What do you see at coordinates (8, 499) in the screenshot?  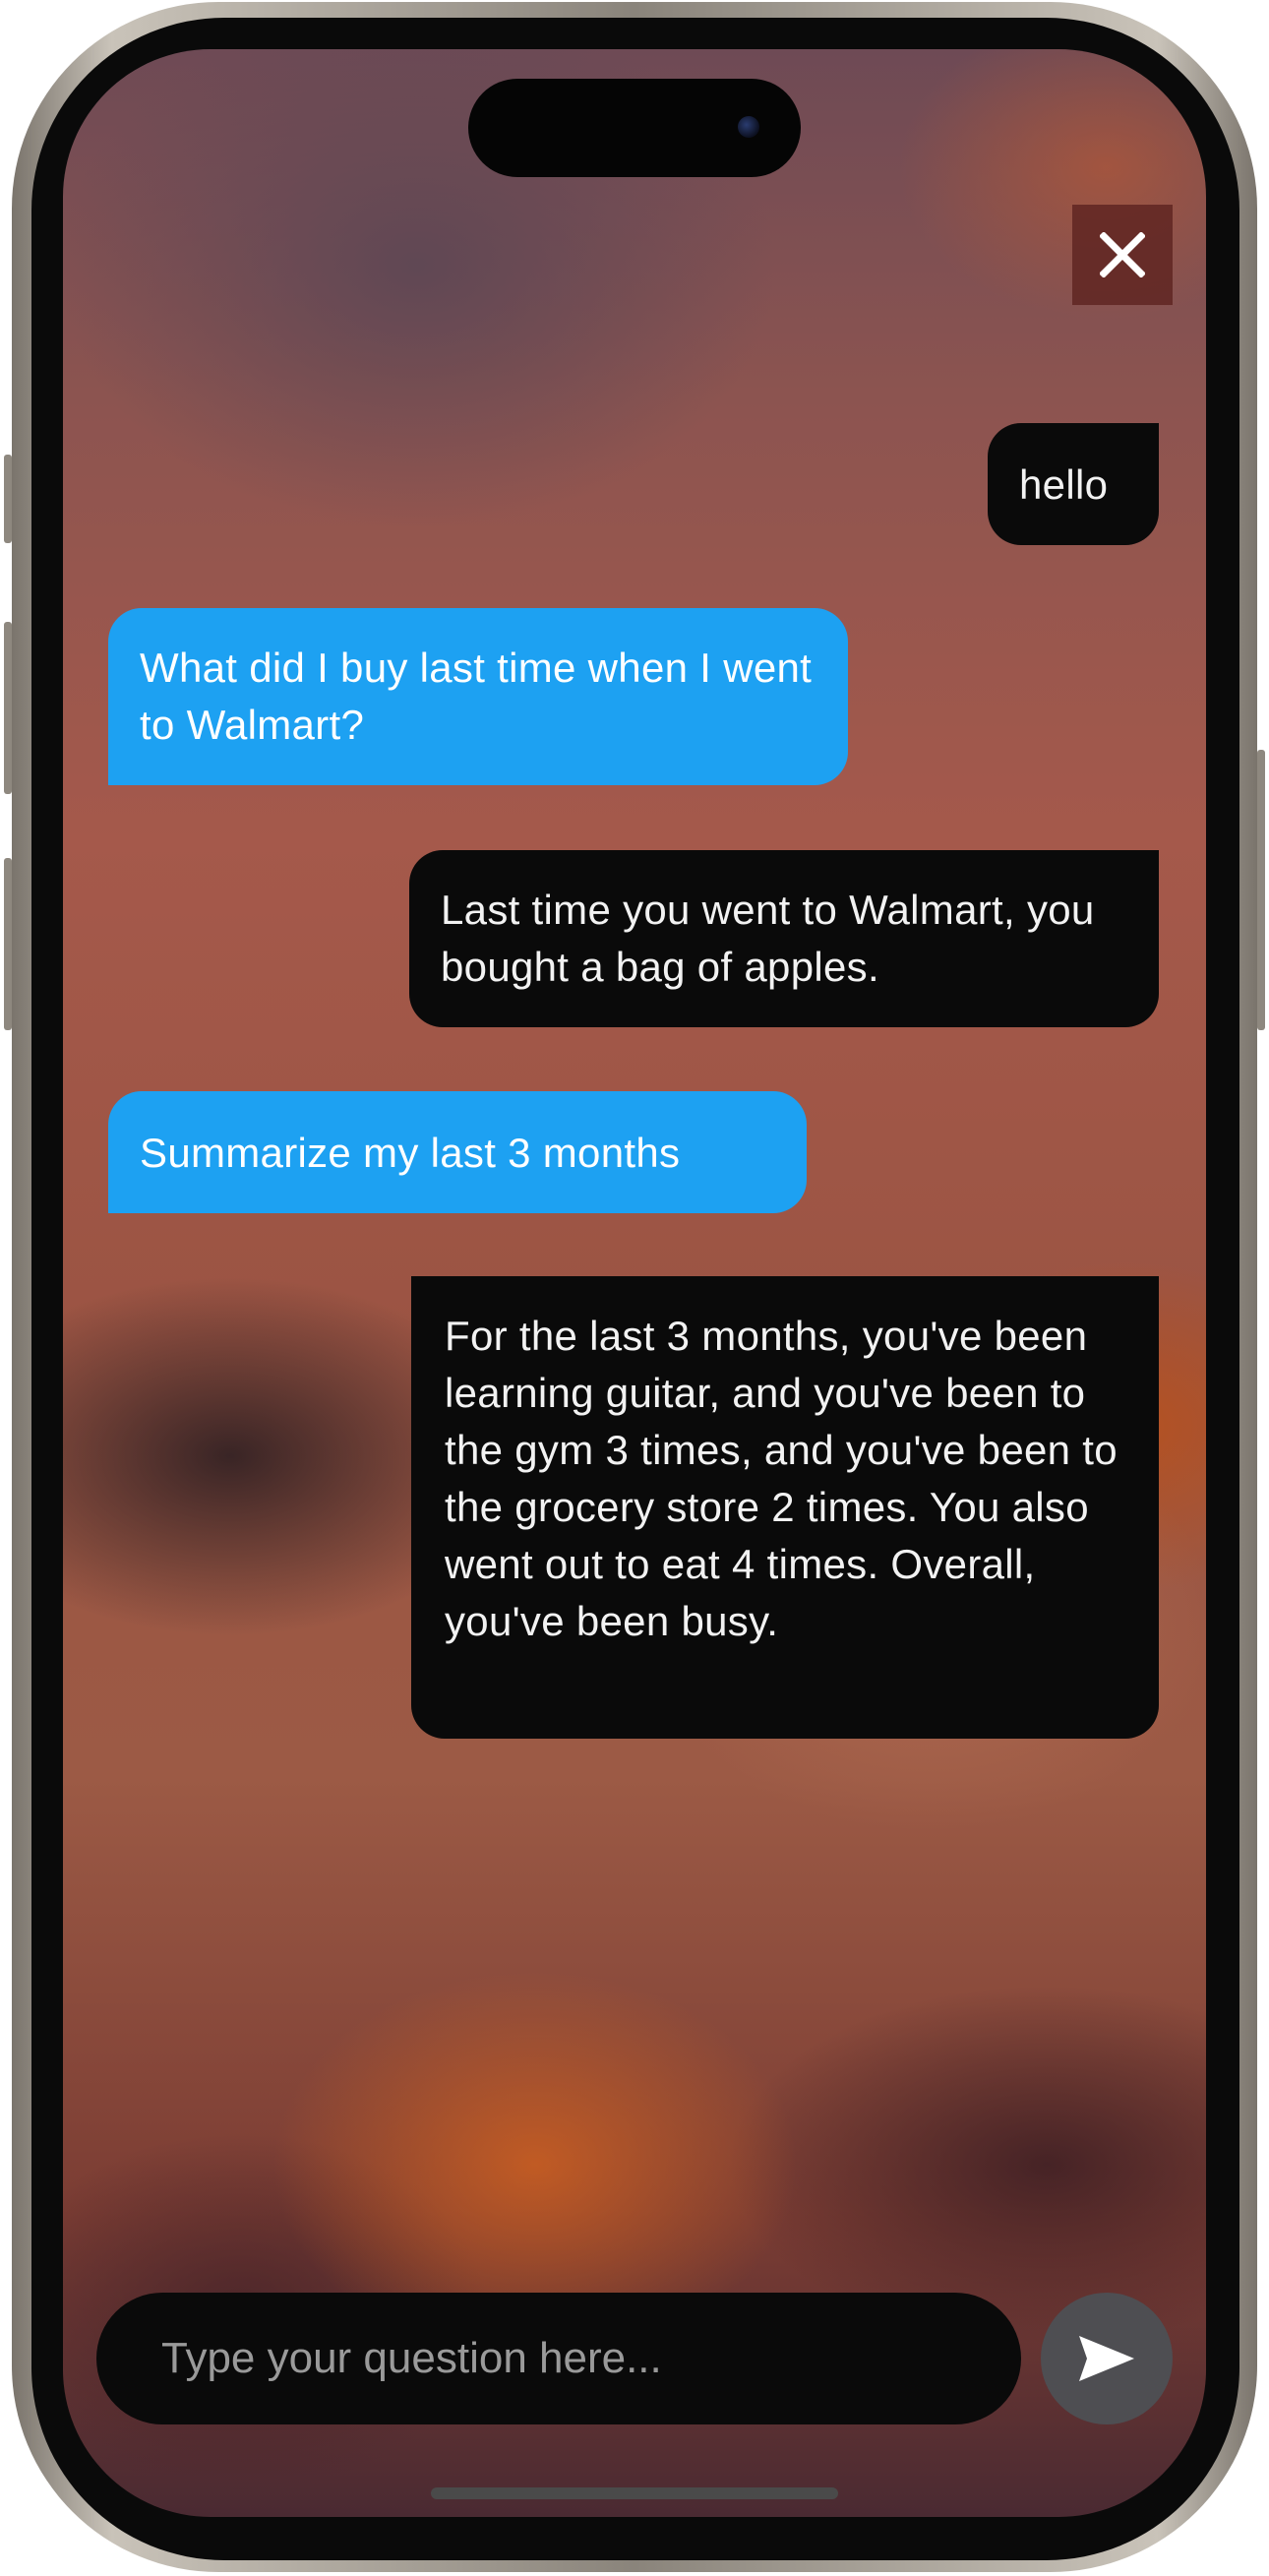 I see `action-button` at bounding box center [8, 499].